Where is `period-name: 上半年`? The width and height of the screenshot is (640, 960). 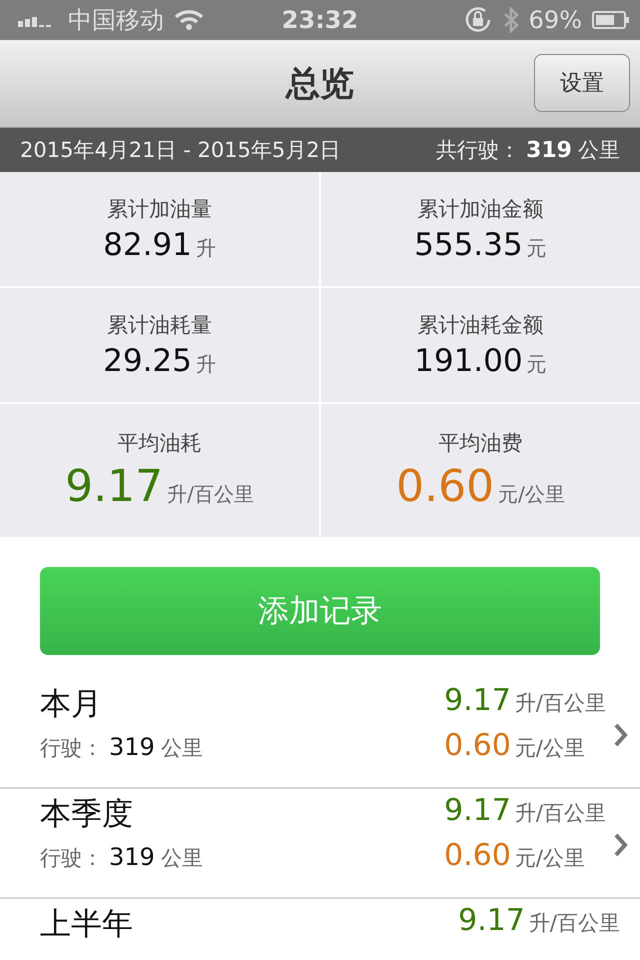 period-name: 上半年 is located at coordinates (87, 924).